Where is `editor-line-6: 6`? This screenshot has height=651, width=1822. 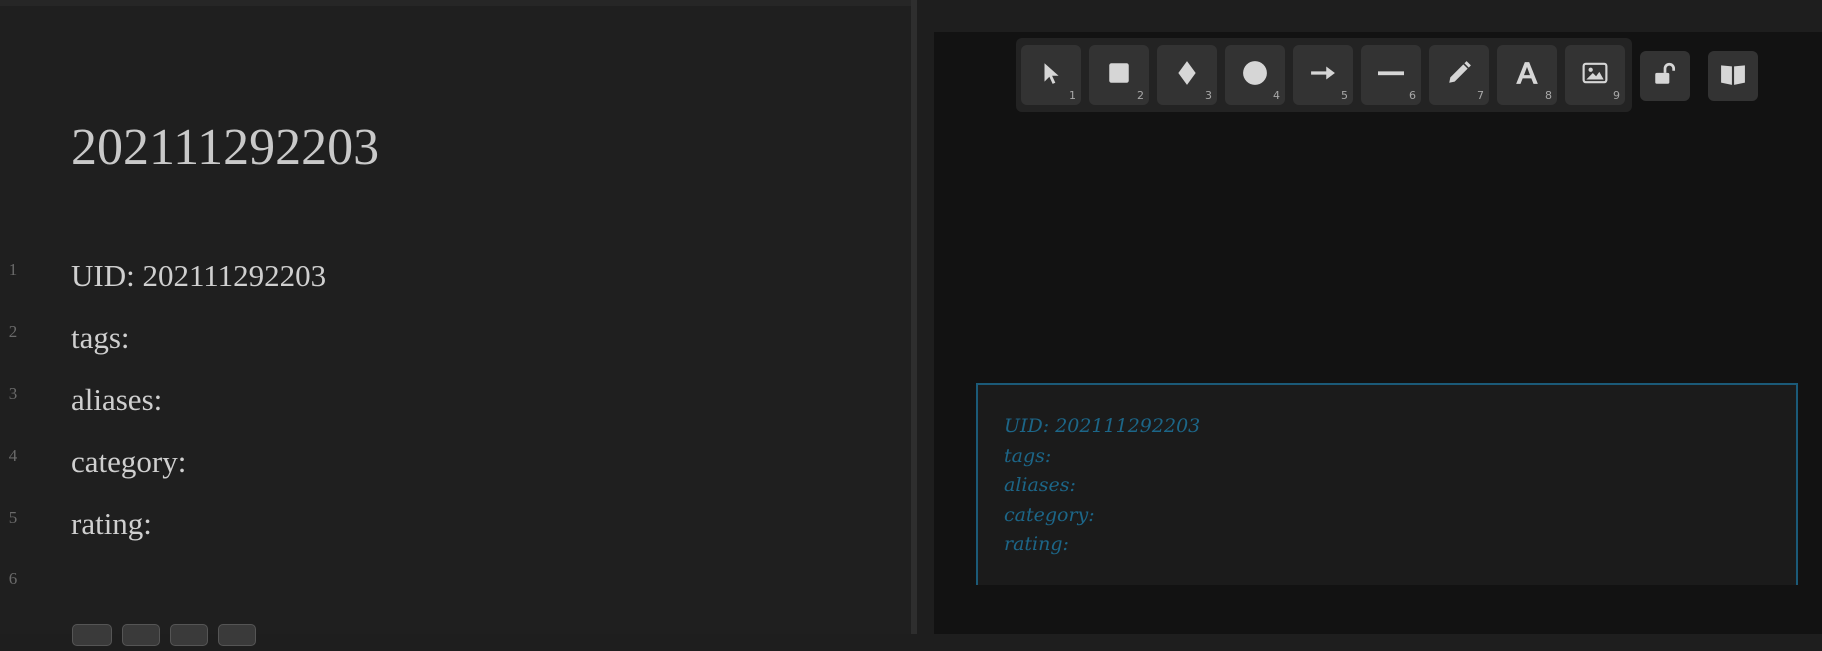
editor-line-6: 6 is located at coordinates (450, 589).